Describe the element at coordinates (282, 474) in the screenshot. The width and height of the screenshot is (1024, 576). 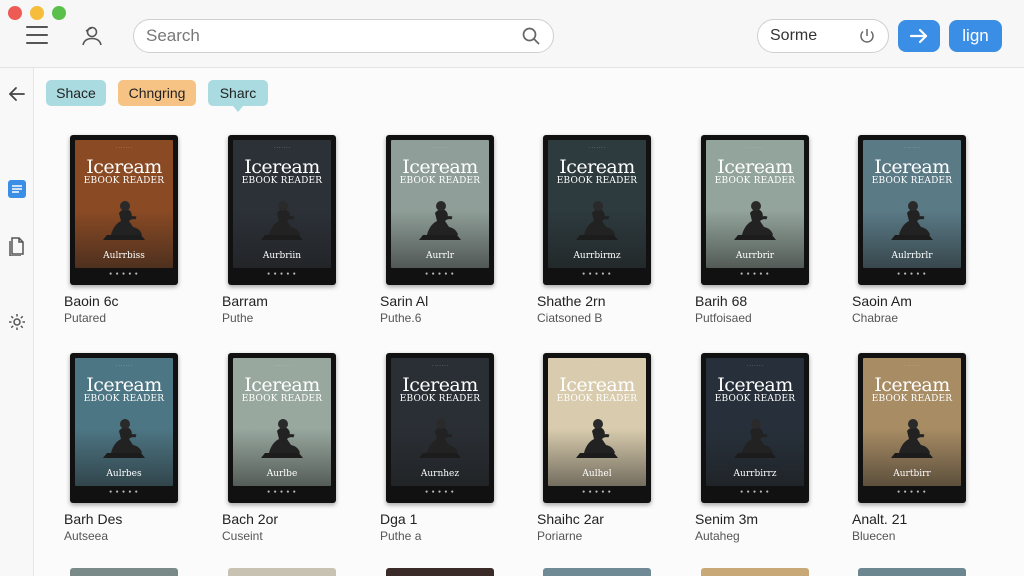
I see `cover-author: Aurlbe` at that location.